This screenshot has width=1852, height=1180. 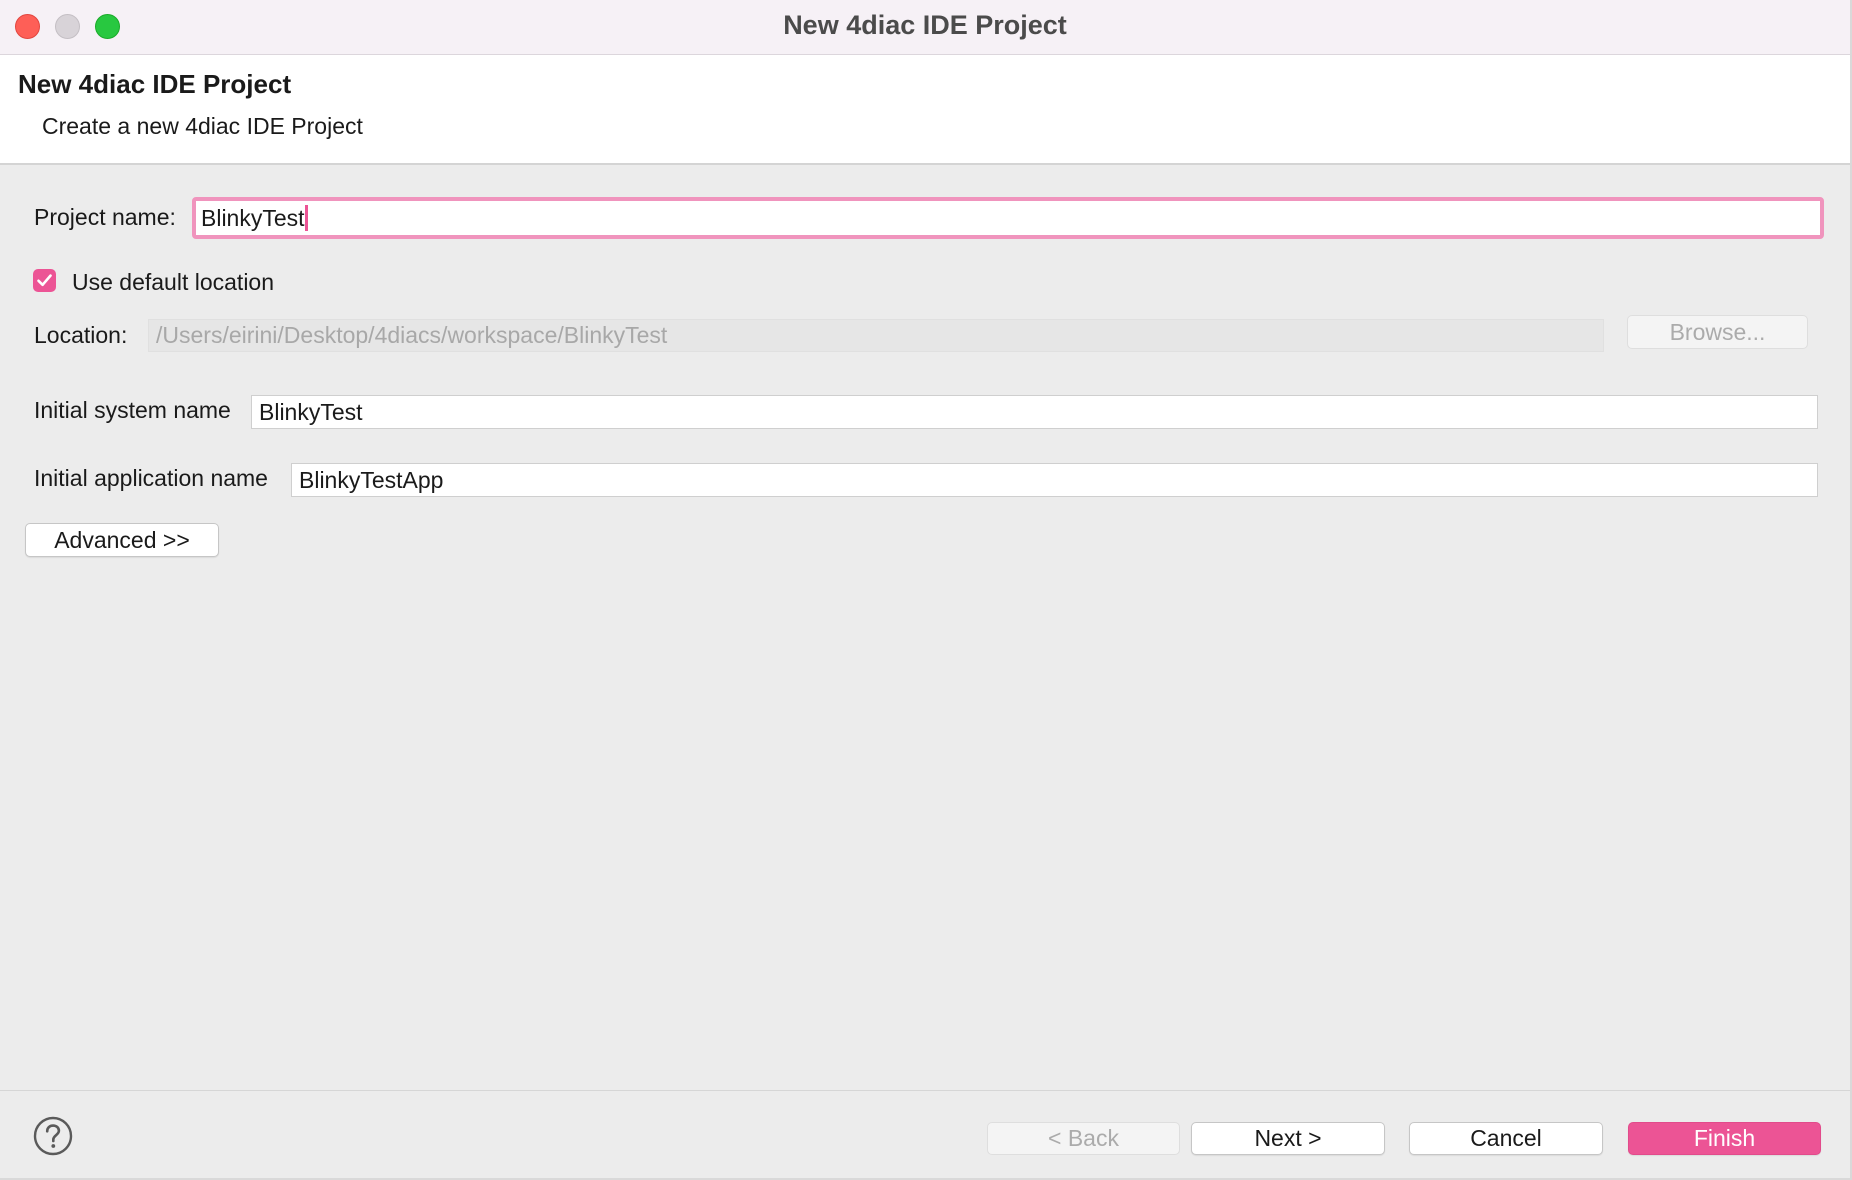 What do you see at coordinates (151, 478) in the screenshot?
I see `application-name-label: Initial application name` at bounding box center [151, 478].